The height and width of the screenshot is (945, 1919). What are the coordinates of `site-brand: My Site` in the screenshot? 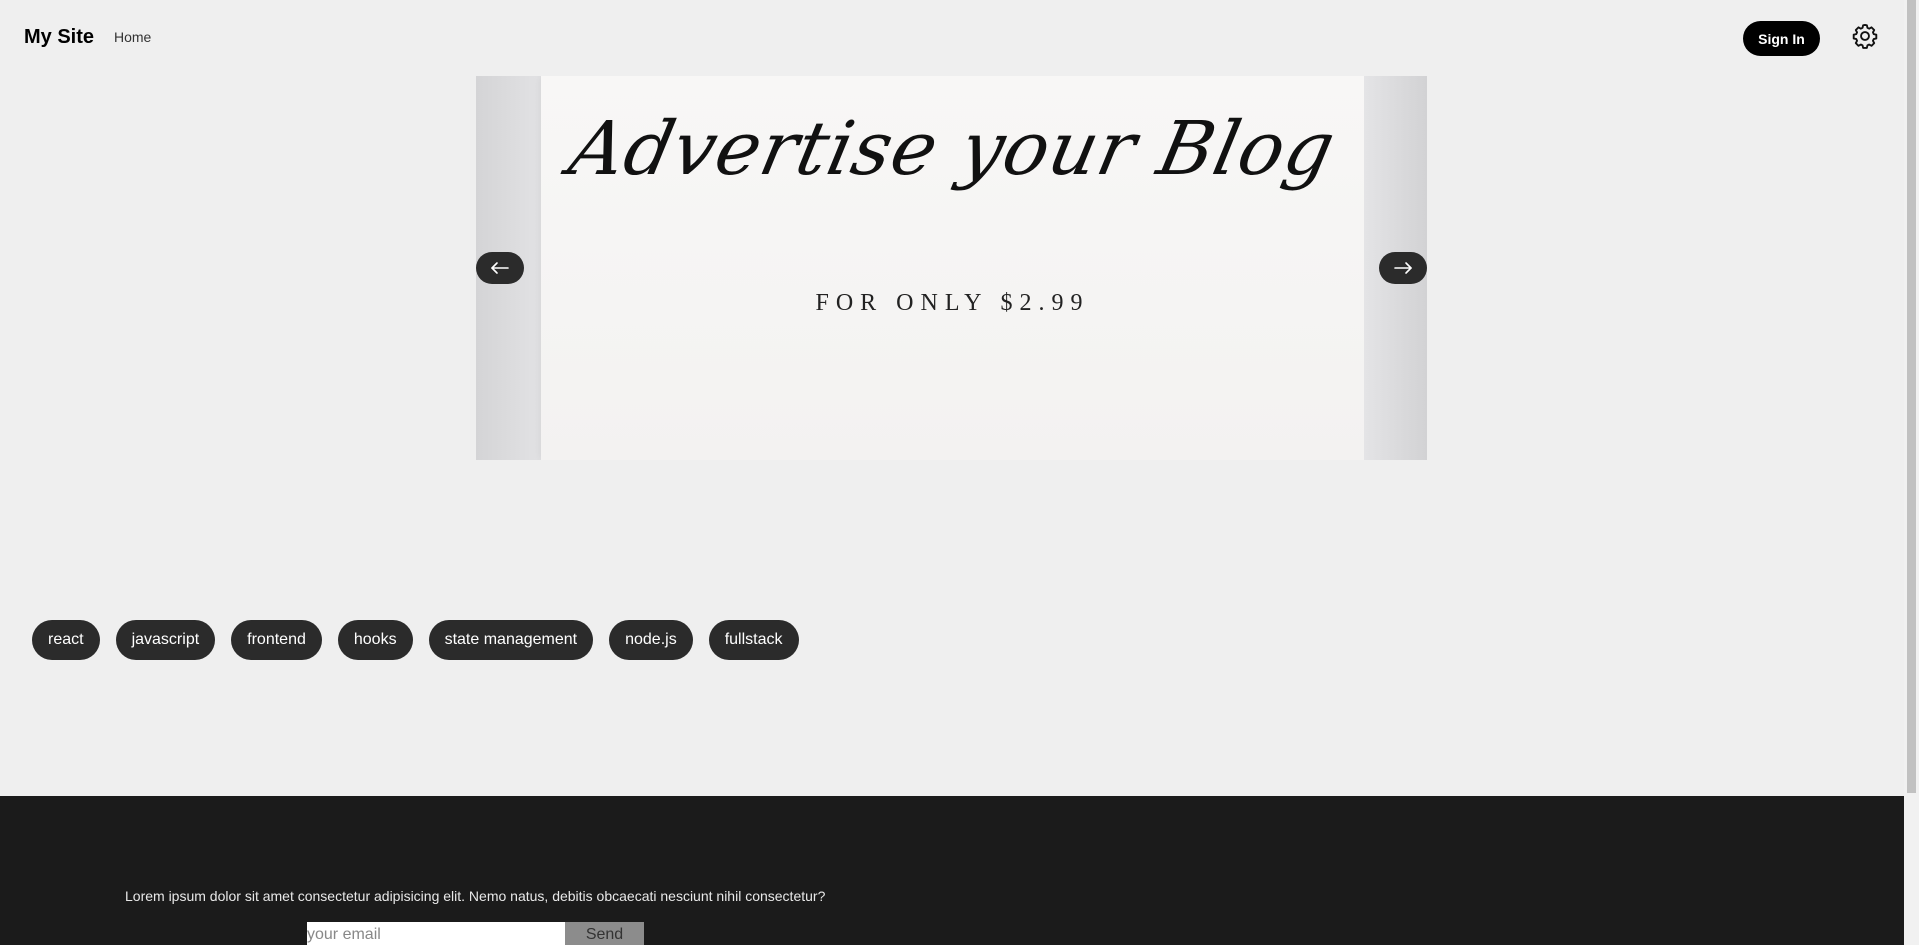 It's located at (59, 37).